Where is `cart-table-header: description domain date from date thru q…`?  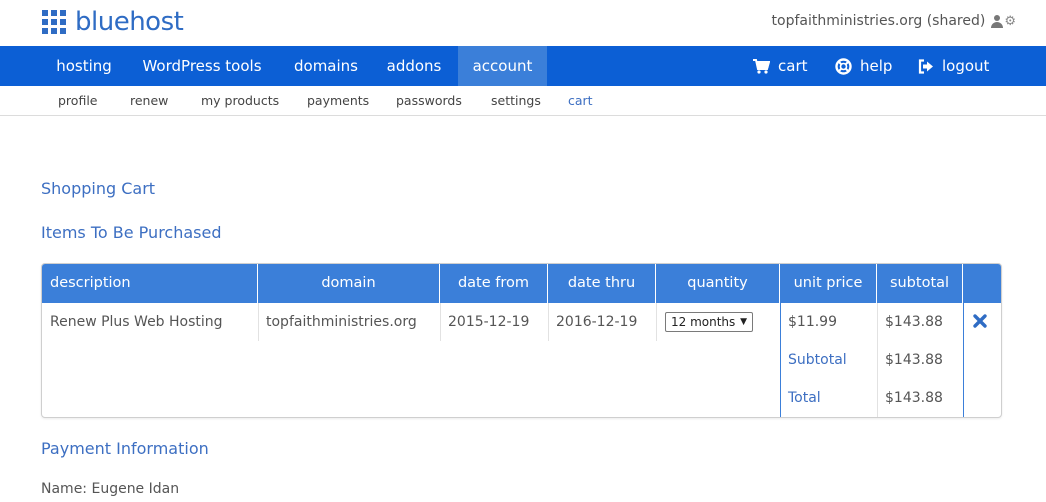
cart-table-header: description domain date from date thru q… is located at coordinates (521, 283).